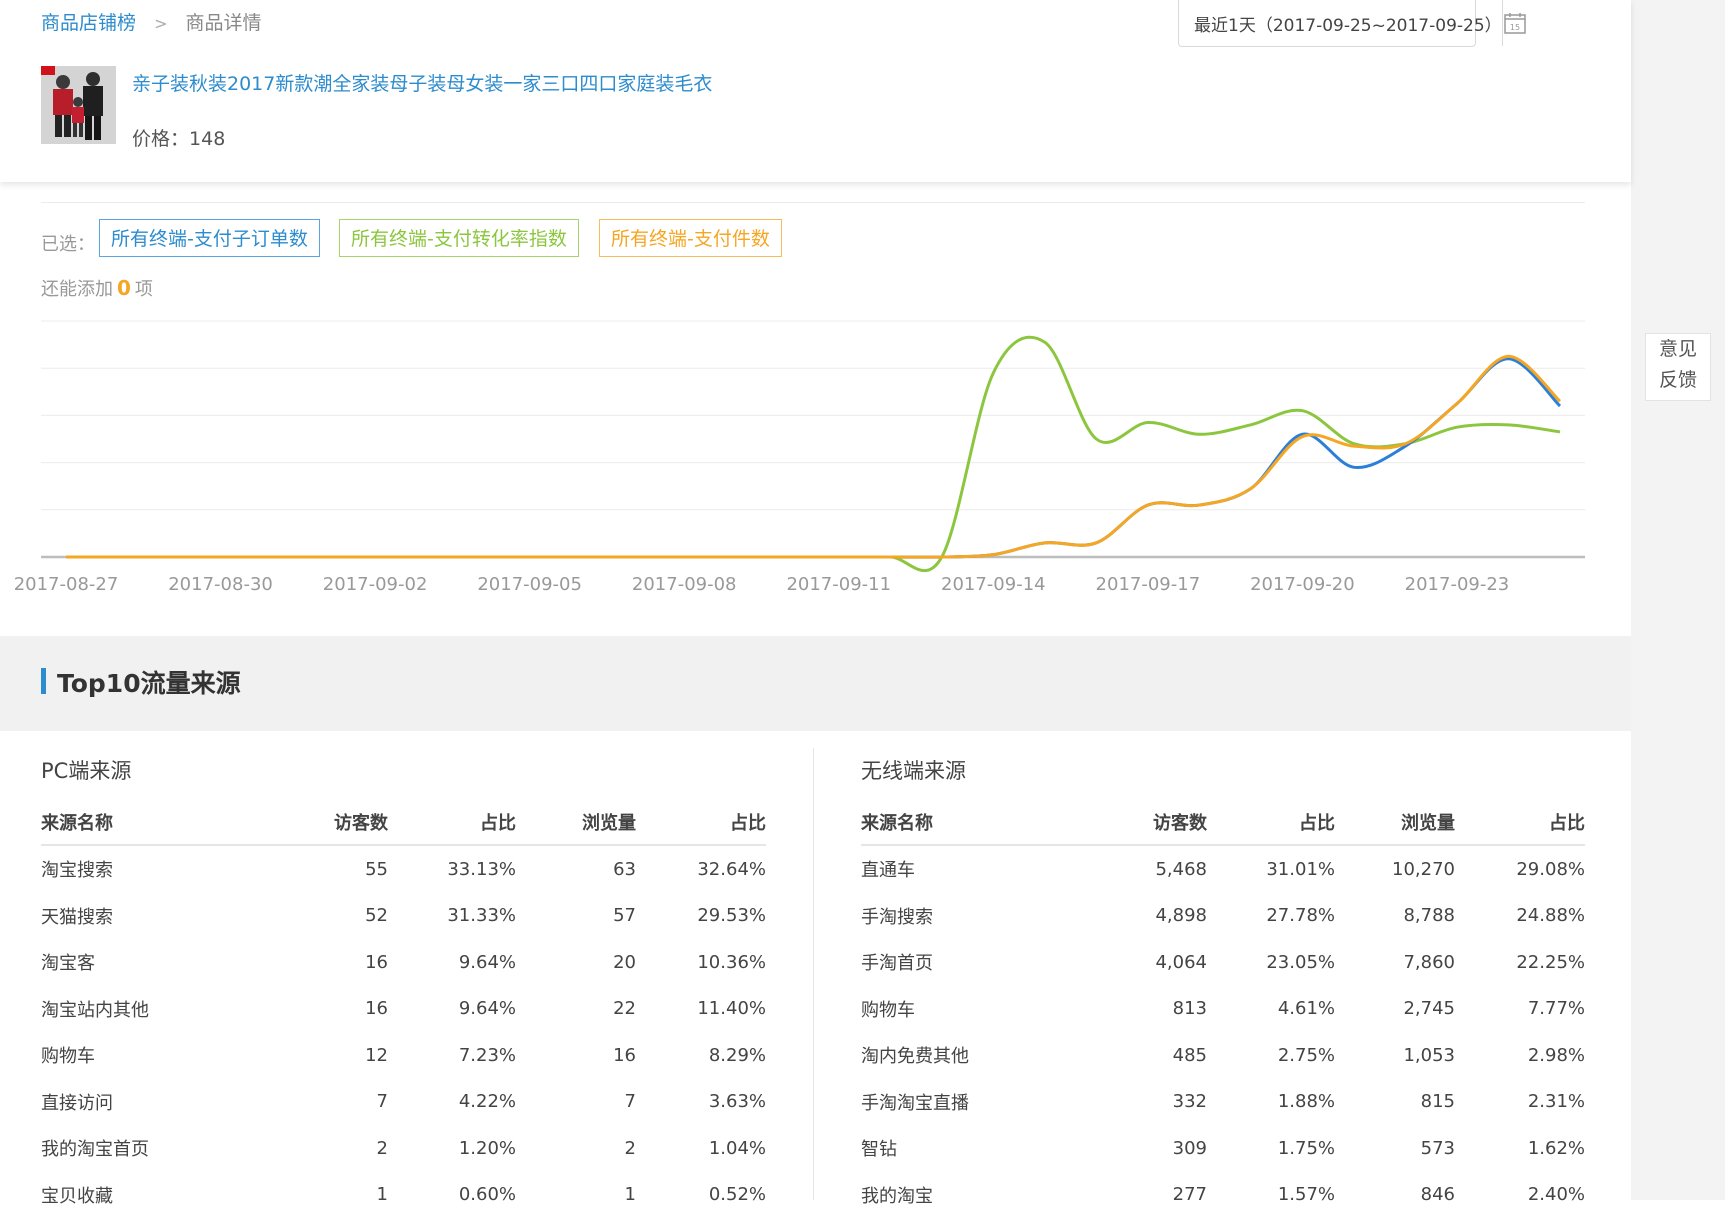 The width and height of the screenshot is (1725, 1218). I want to click on date-range-label: 最近1天（2017-09-25~2017-09-25）, so click(1340, 23).